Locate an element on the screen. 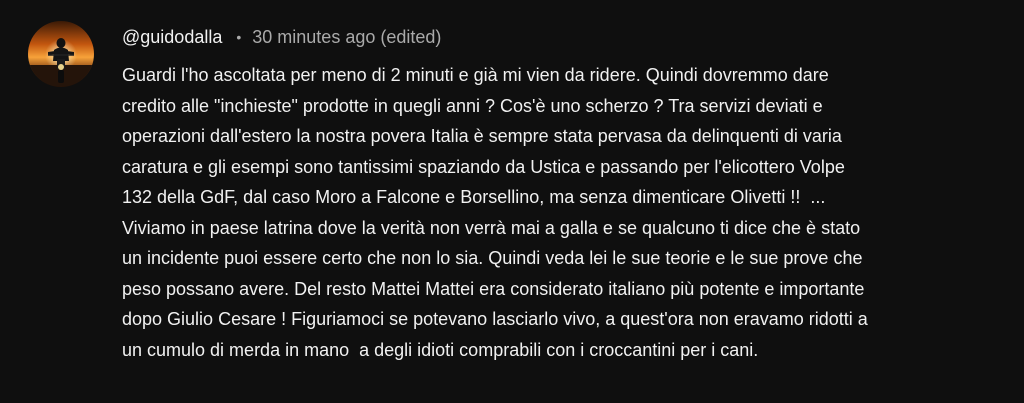  comment-header: @guidodalla • 30 minutes ago (edited) is located at coordinates (281, 37).